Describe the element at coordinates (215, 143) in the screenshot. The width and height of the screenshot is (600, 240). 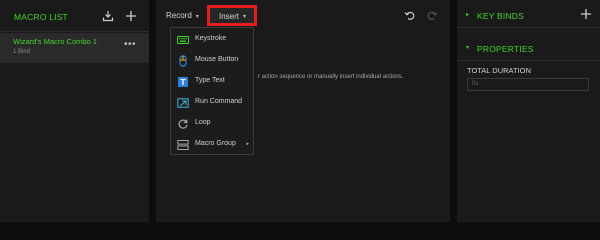
I see `menu-label: Macro Group` at that location.